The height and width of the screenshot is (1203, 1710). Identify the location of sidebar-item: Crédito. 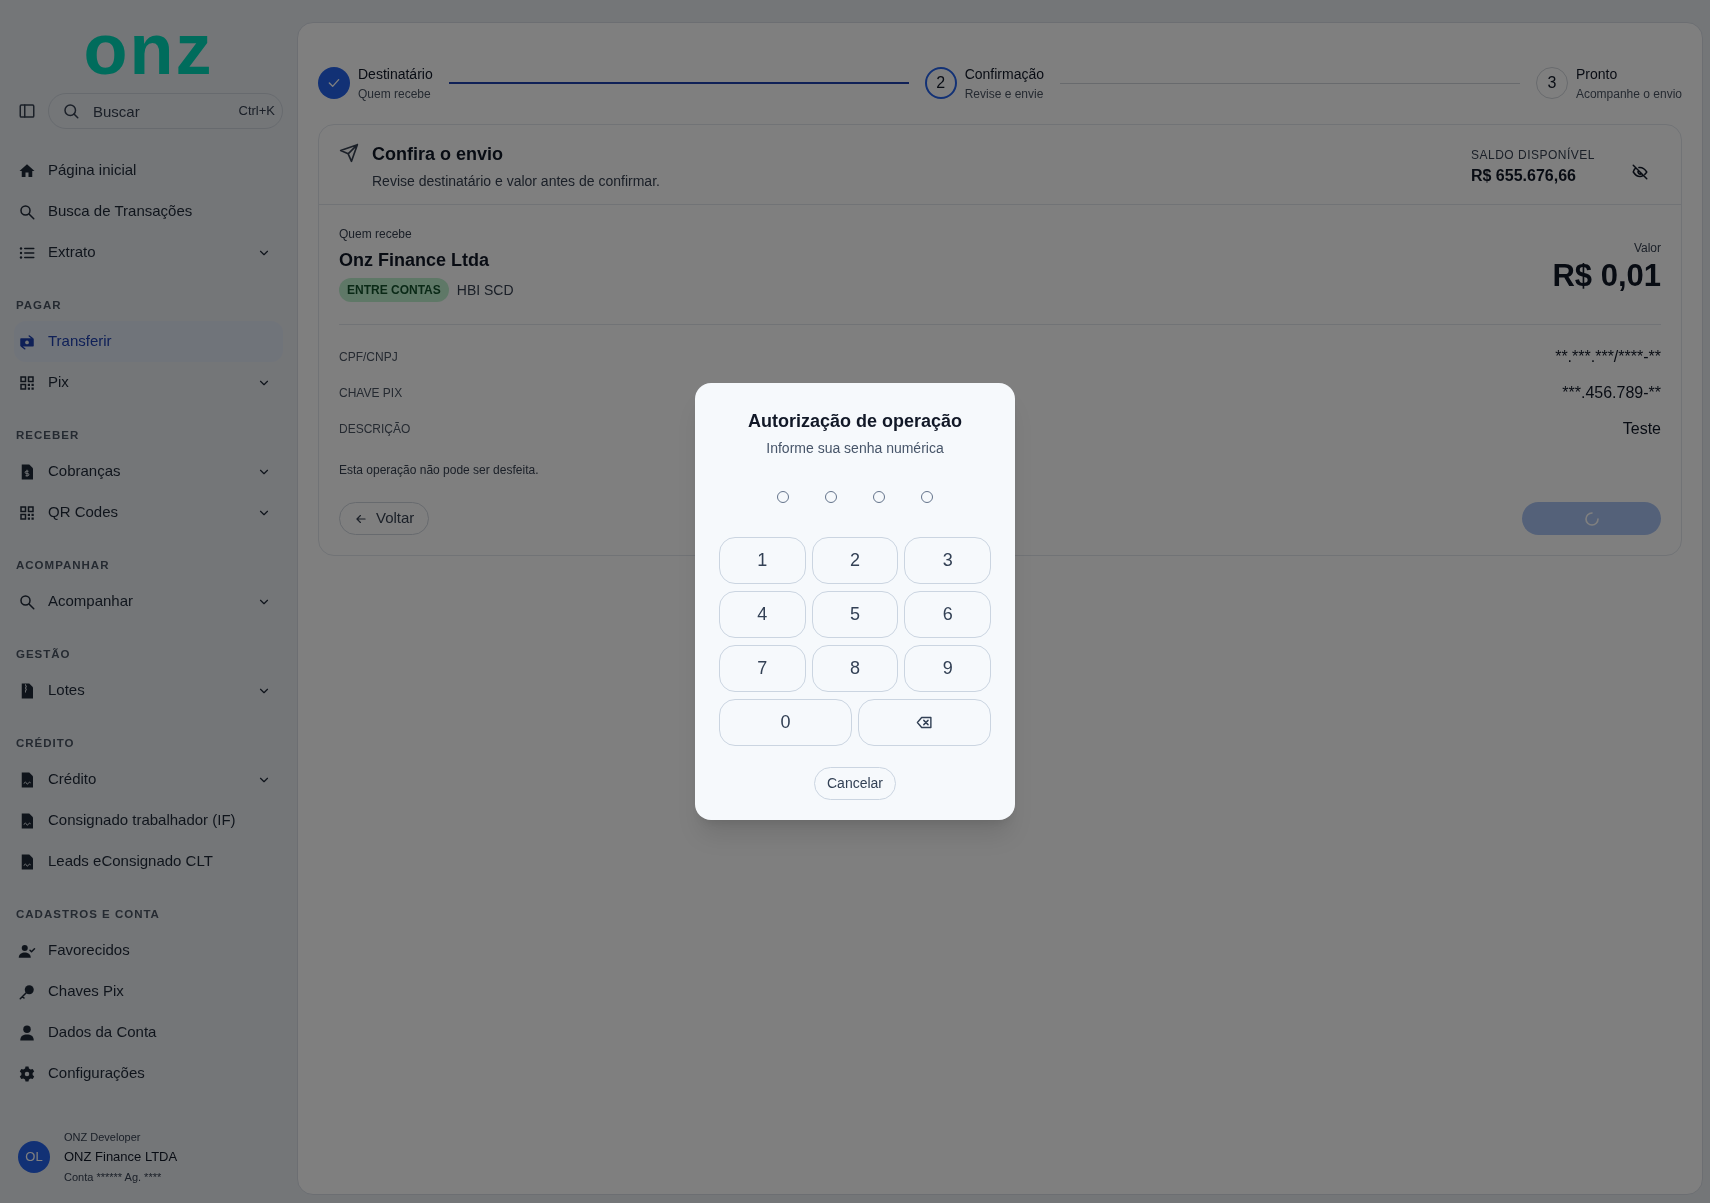
(148, 779).